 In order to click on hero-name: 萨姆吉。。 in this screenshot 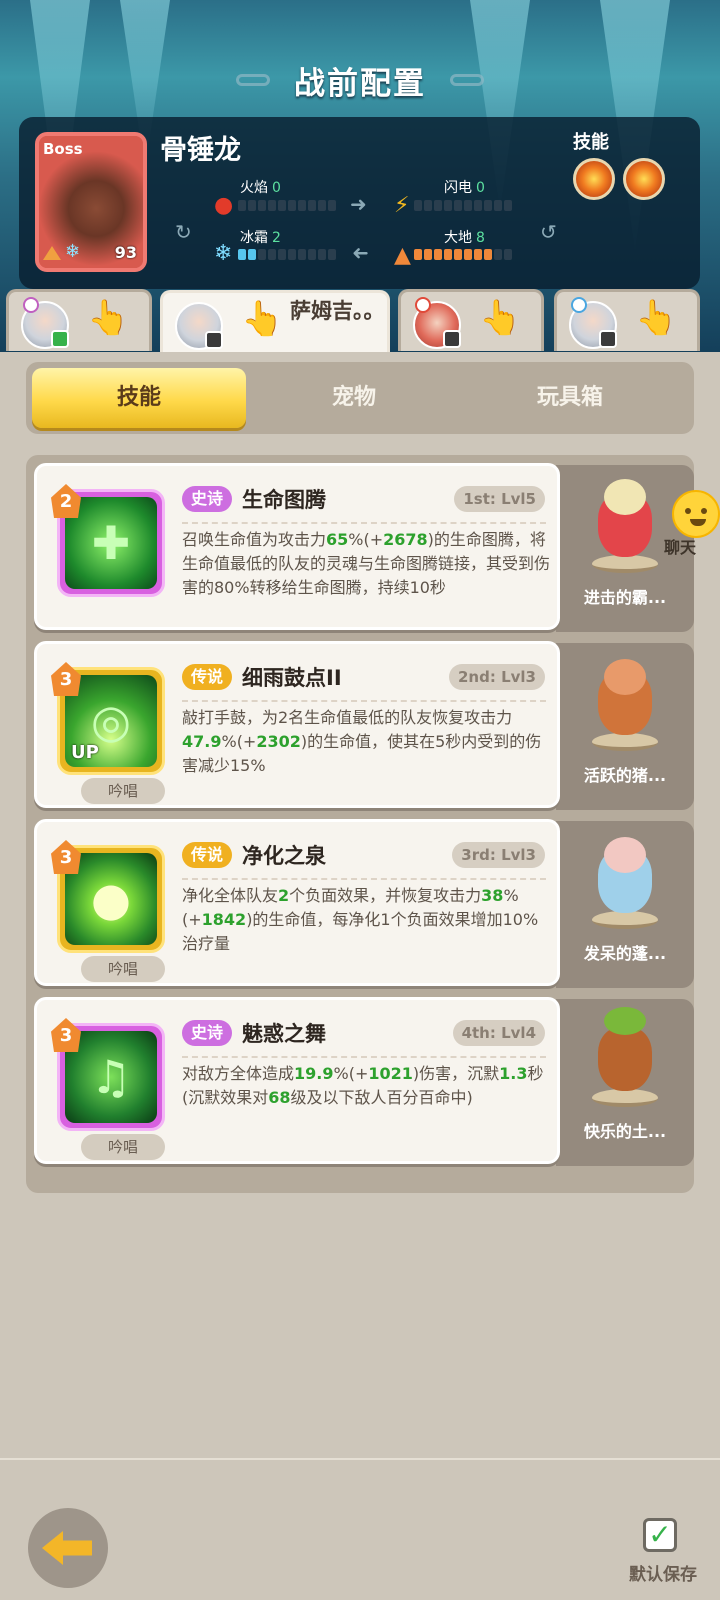, I will do `click(337, 311)`.